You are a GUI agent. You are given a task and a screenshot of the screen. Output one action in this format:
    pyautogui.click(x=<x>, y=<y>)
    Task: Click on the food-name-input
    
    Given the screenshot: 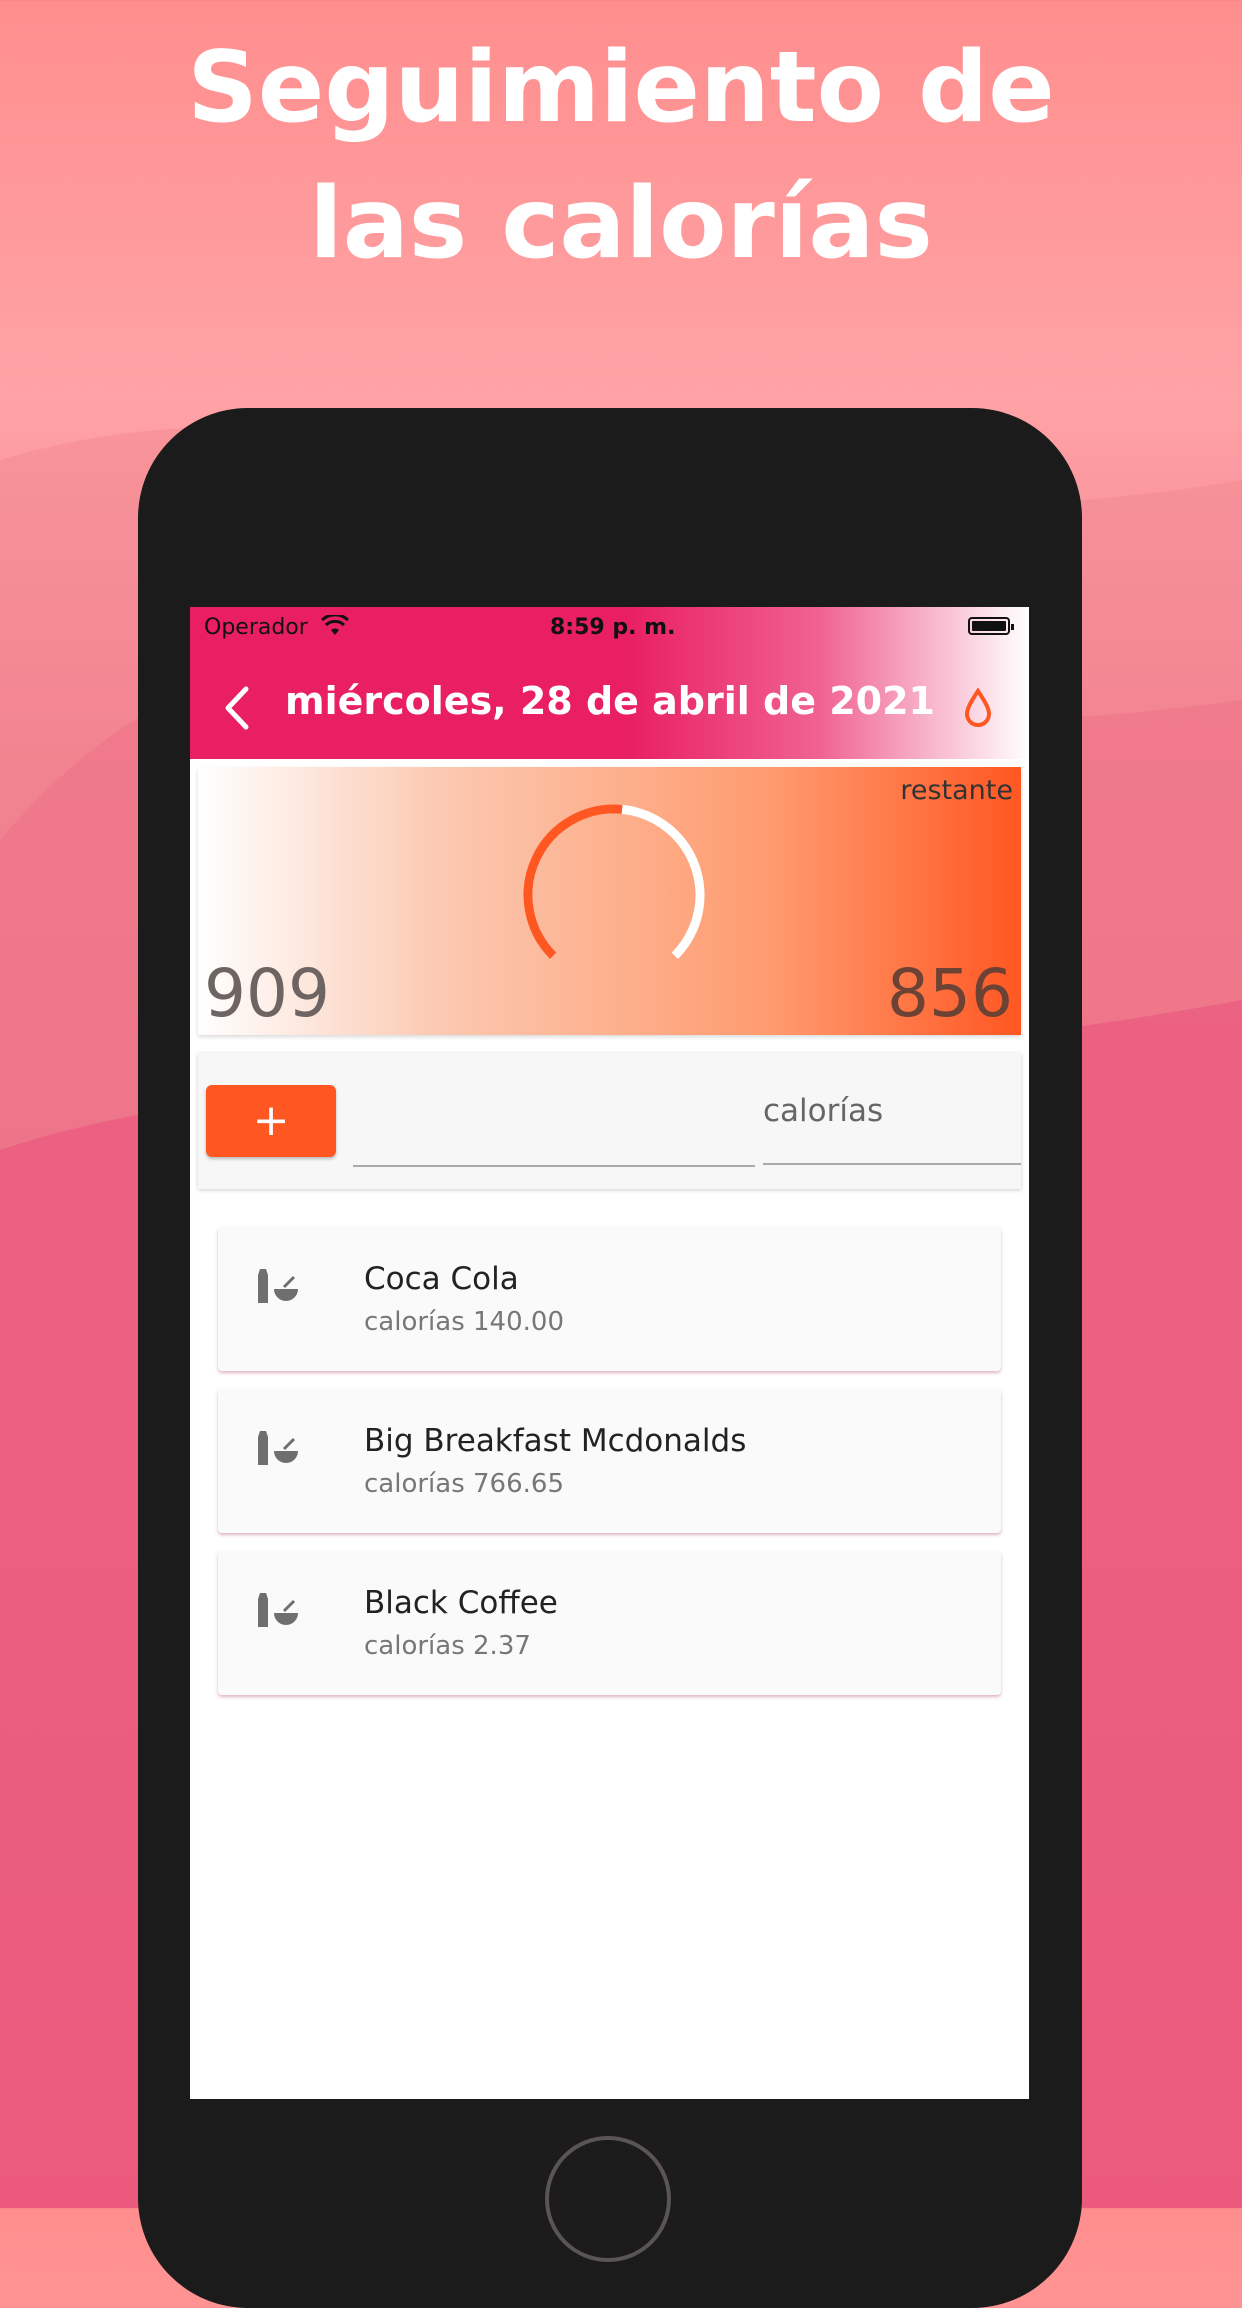 What is the action you would take?
    pyautogui.click(x=554, y=1130)
    